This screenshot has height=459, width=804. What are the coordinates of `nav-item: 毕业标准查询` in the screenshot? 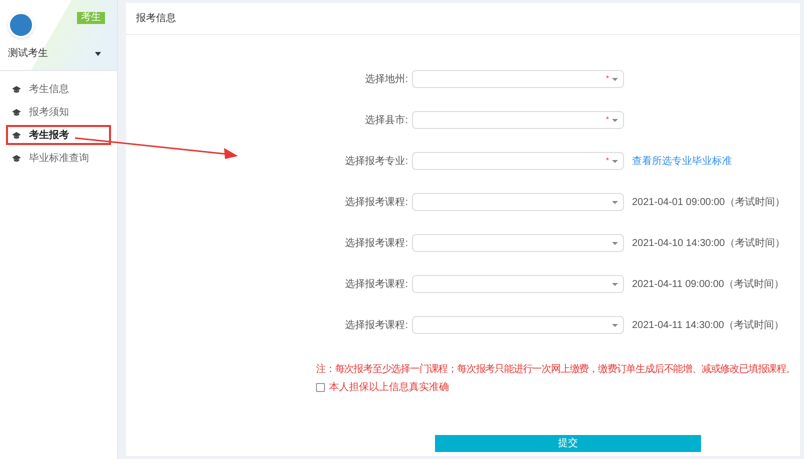 It's located at (58, 158).